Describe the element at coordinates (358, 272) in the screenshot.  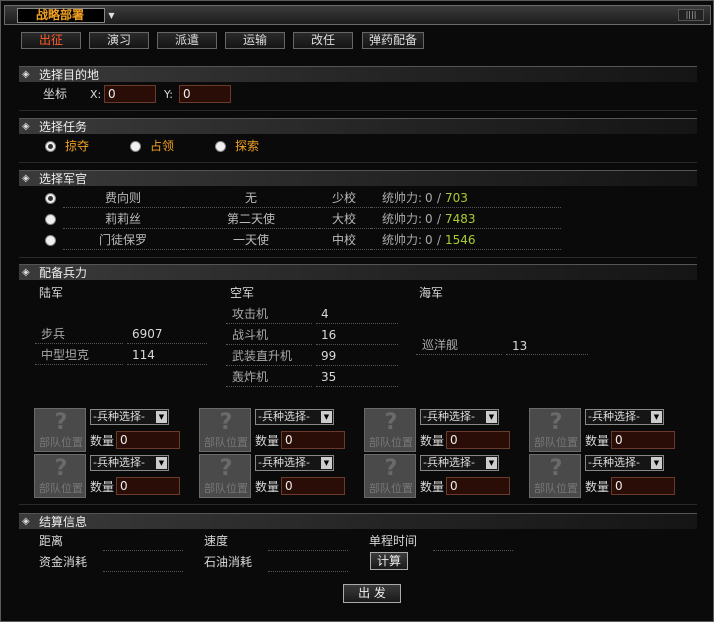
I see `section-troops: ◈ 配备兵力` at that location.